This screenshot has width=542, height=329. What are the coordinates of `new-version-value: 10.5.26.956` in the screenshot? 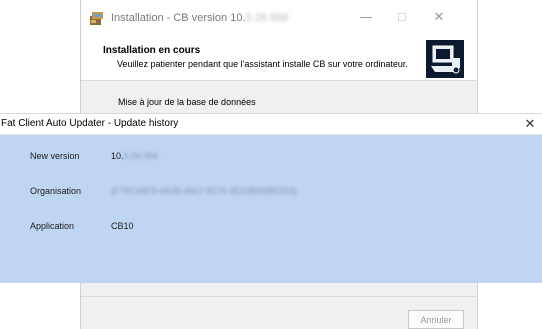 It's located at (135, 156).